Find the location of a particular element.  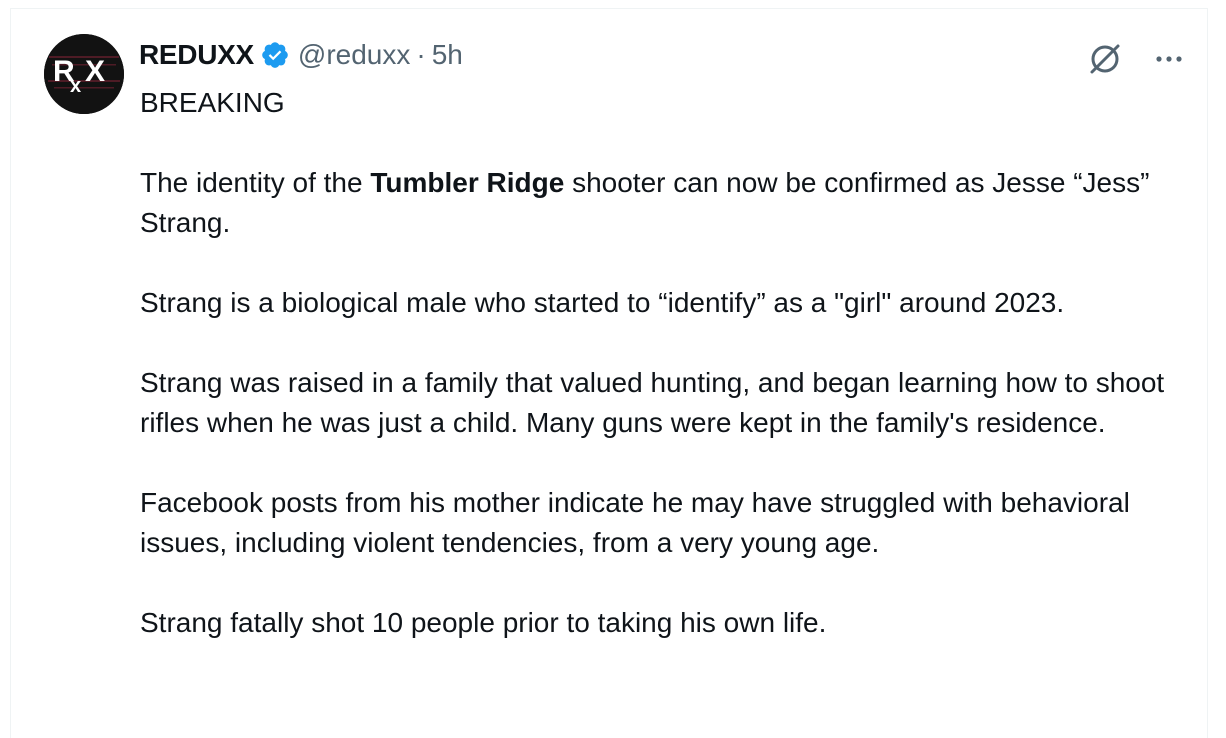

svg-text: x is located at coordinates (75, 86).